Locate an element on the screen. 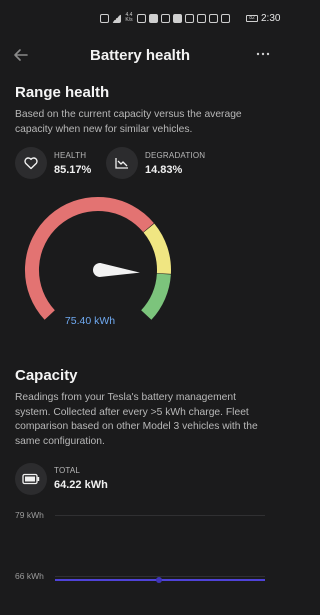 This screenshot has height=615, width=320. mail-icon is located at coordinates (165, 18).